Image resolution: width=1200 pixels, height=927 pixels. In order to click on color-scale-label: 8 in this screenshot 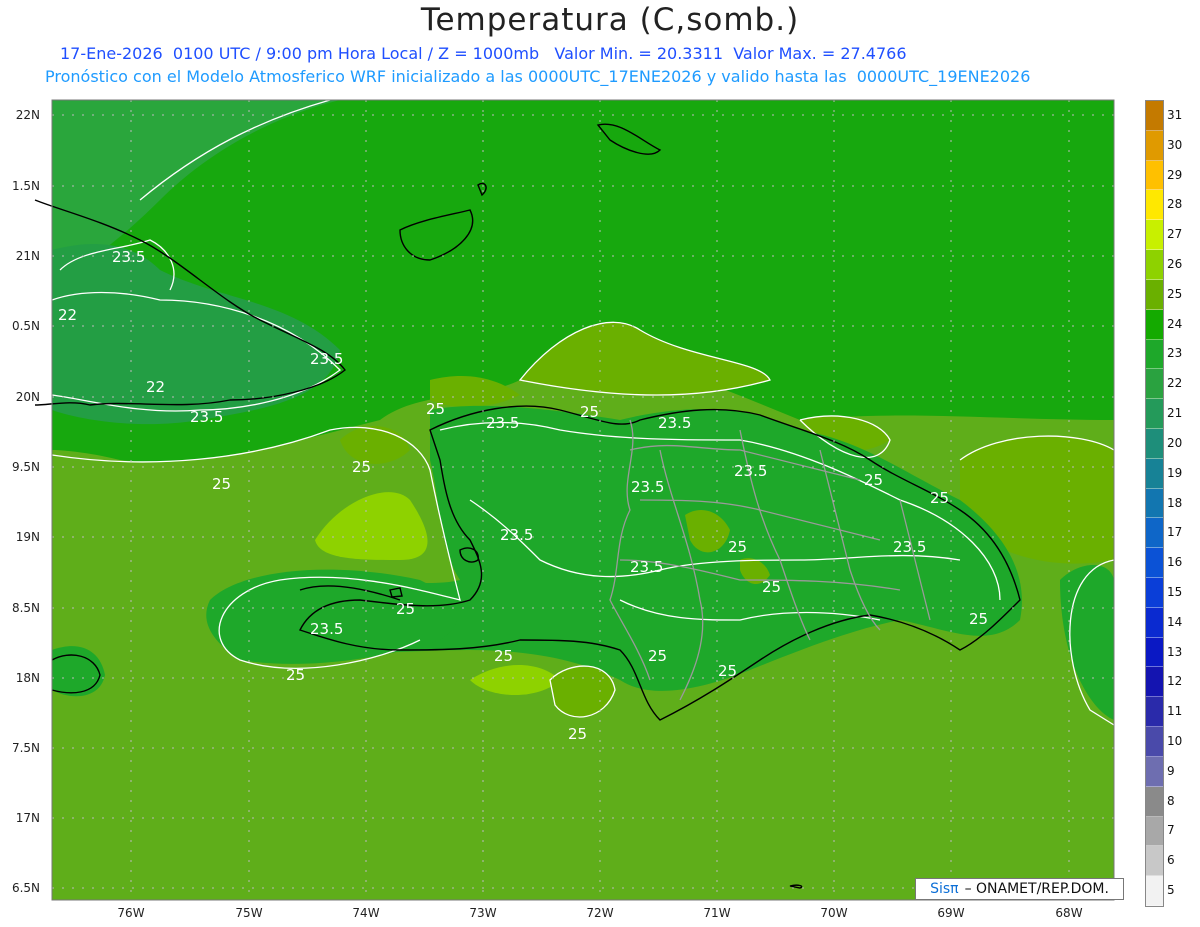, I will do `click(1171, 800)`.